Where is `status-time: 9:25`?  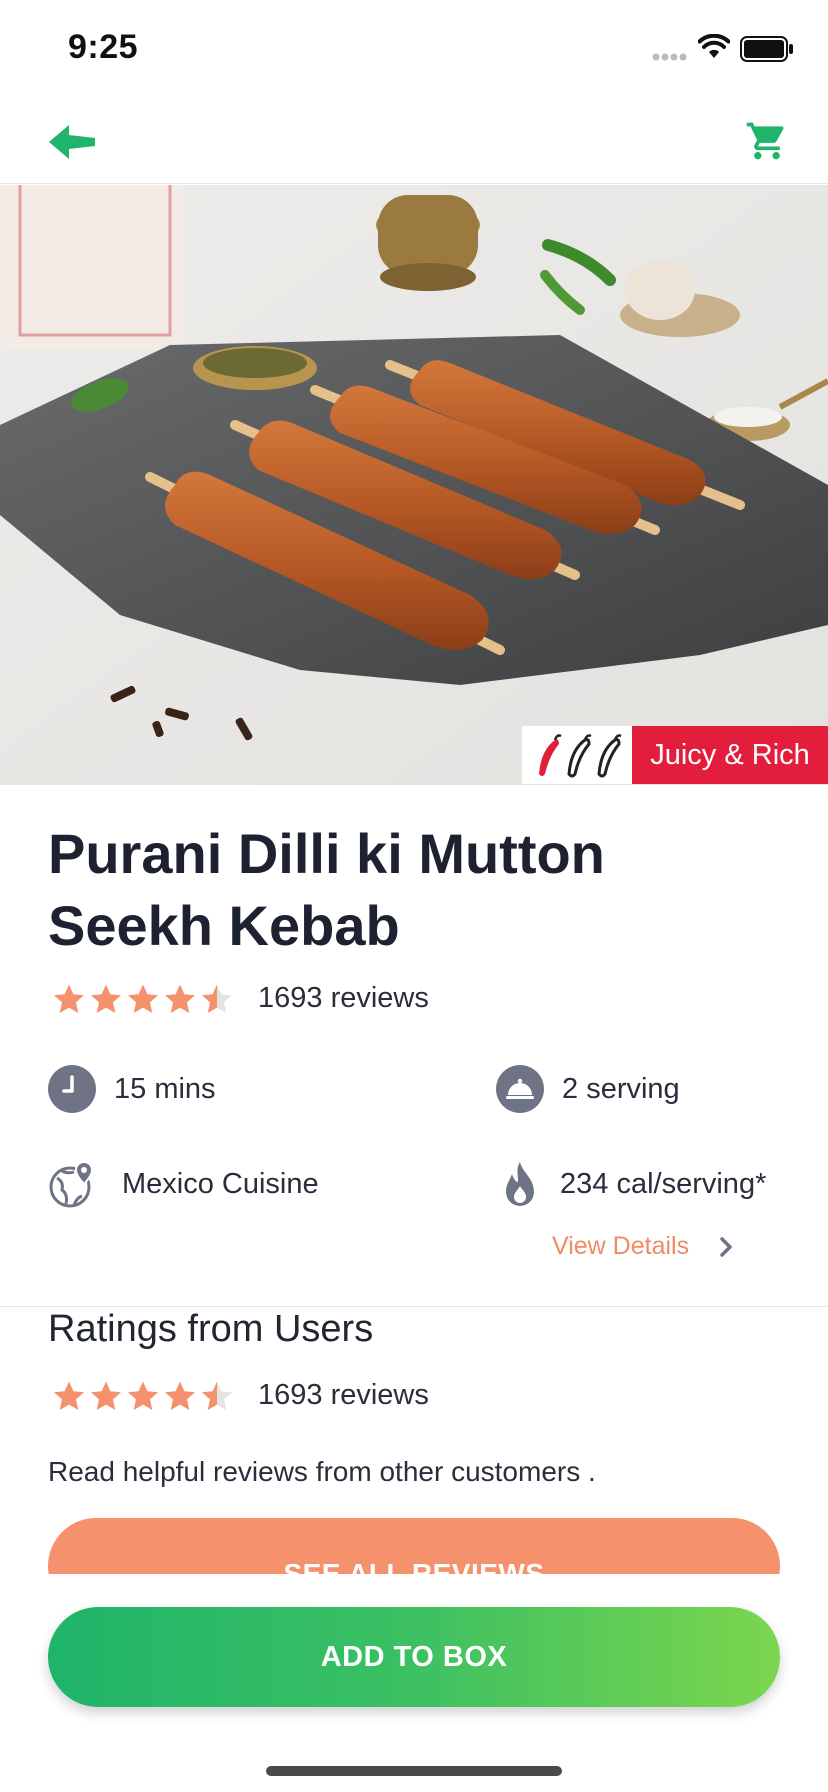 status-time: 9:25 is located at coordinates (103, 47).